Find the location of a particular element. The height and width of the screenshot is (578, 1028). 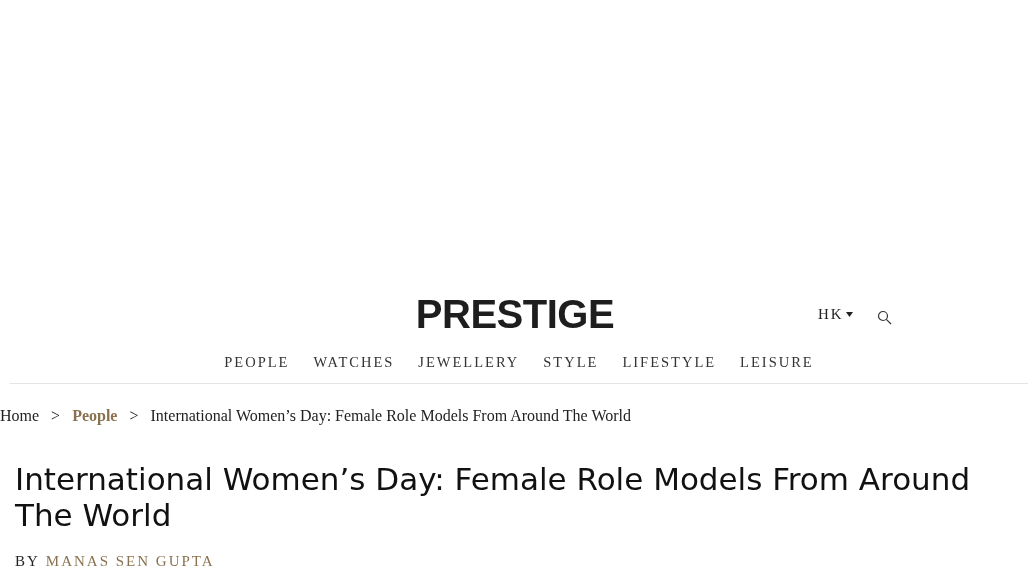

nav-link: PEOPLE is located at coordinates (257, 362).